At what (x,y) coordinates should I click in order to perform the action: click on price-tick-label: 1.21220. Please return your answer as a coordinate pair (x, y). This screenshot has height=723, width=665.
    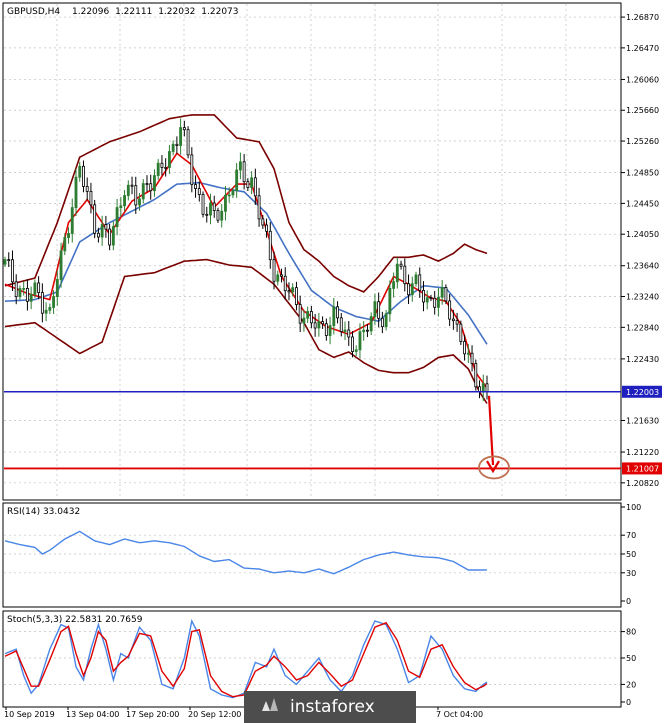
    Looking at the image, I should click on (642, 452).